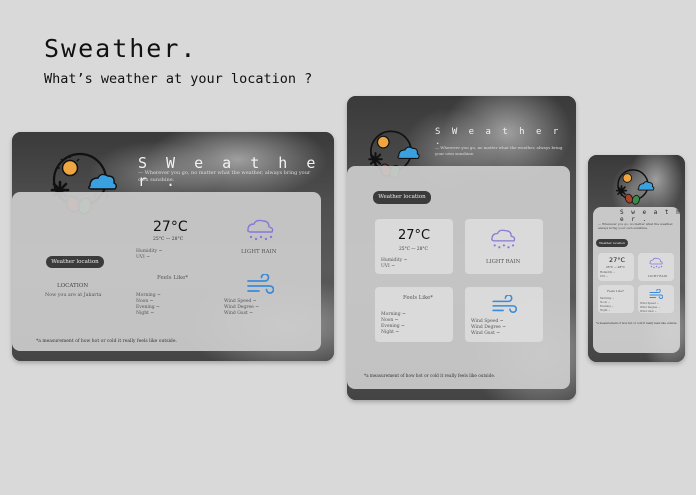  Describe the element at coordinates (73, 295) in the screenshot. I see `location-text: Now you are at Jakarta` at that location.